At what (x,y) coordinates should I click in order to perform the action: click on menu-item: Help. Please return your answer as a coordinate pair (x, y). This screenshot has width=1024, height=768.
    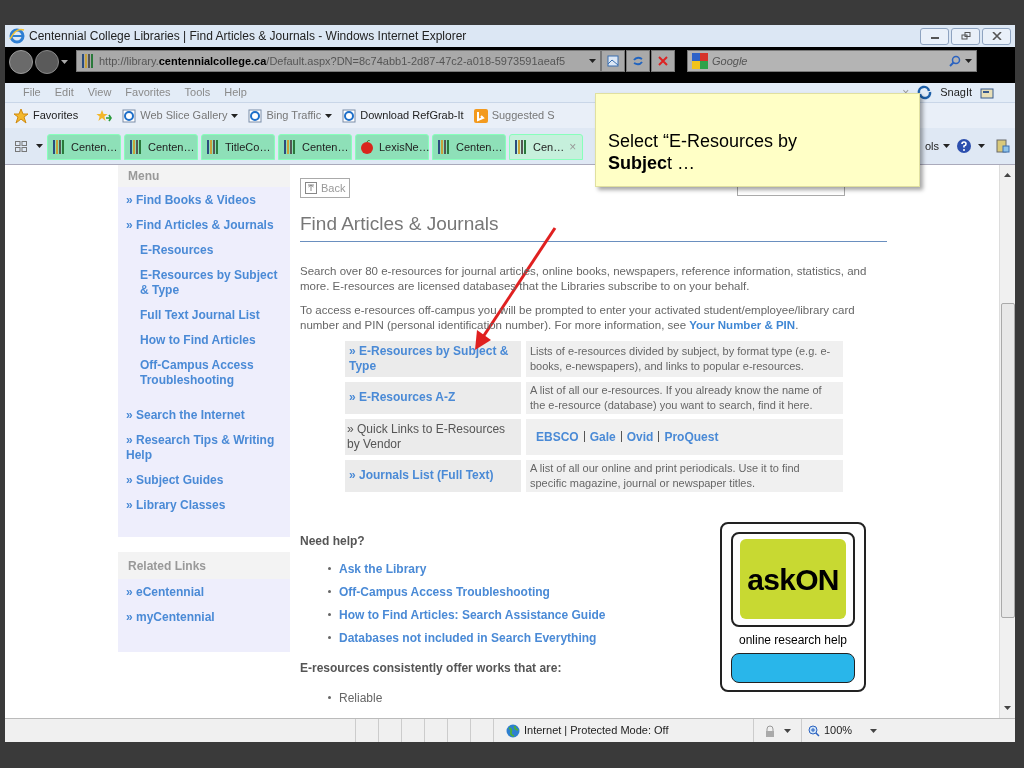
    Looking at the image, I should click on (235, 92).